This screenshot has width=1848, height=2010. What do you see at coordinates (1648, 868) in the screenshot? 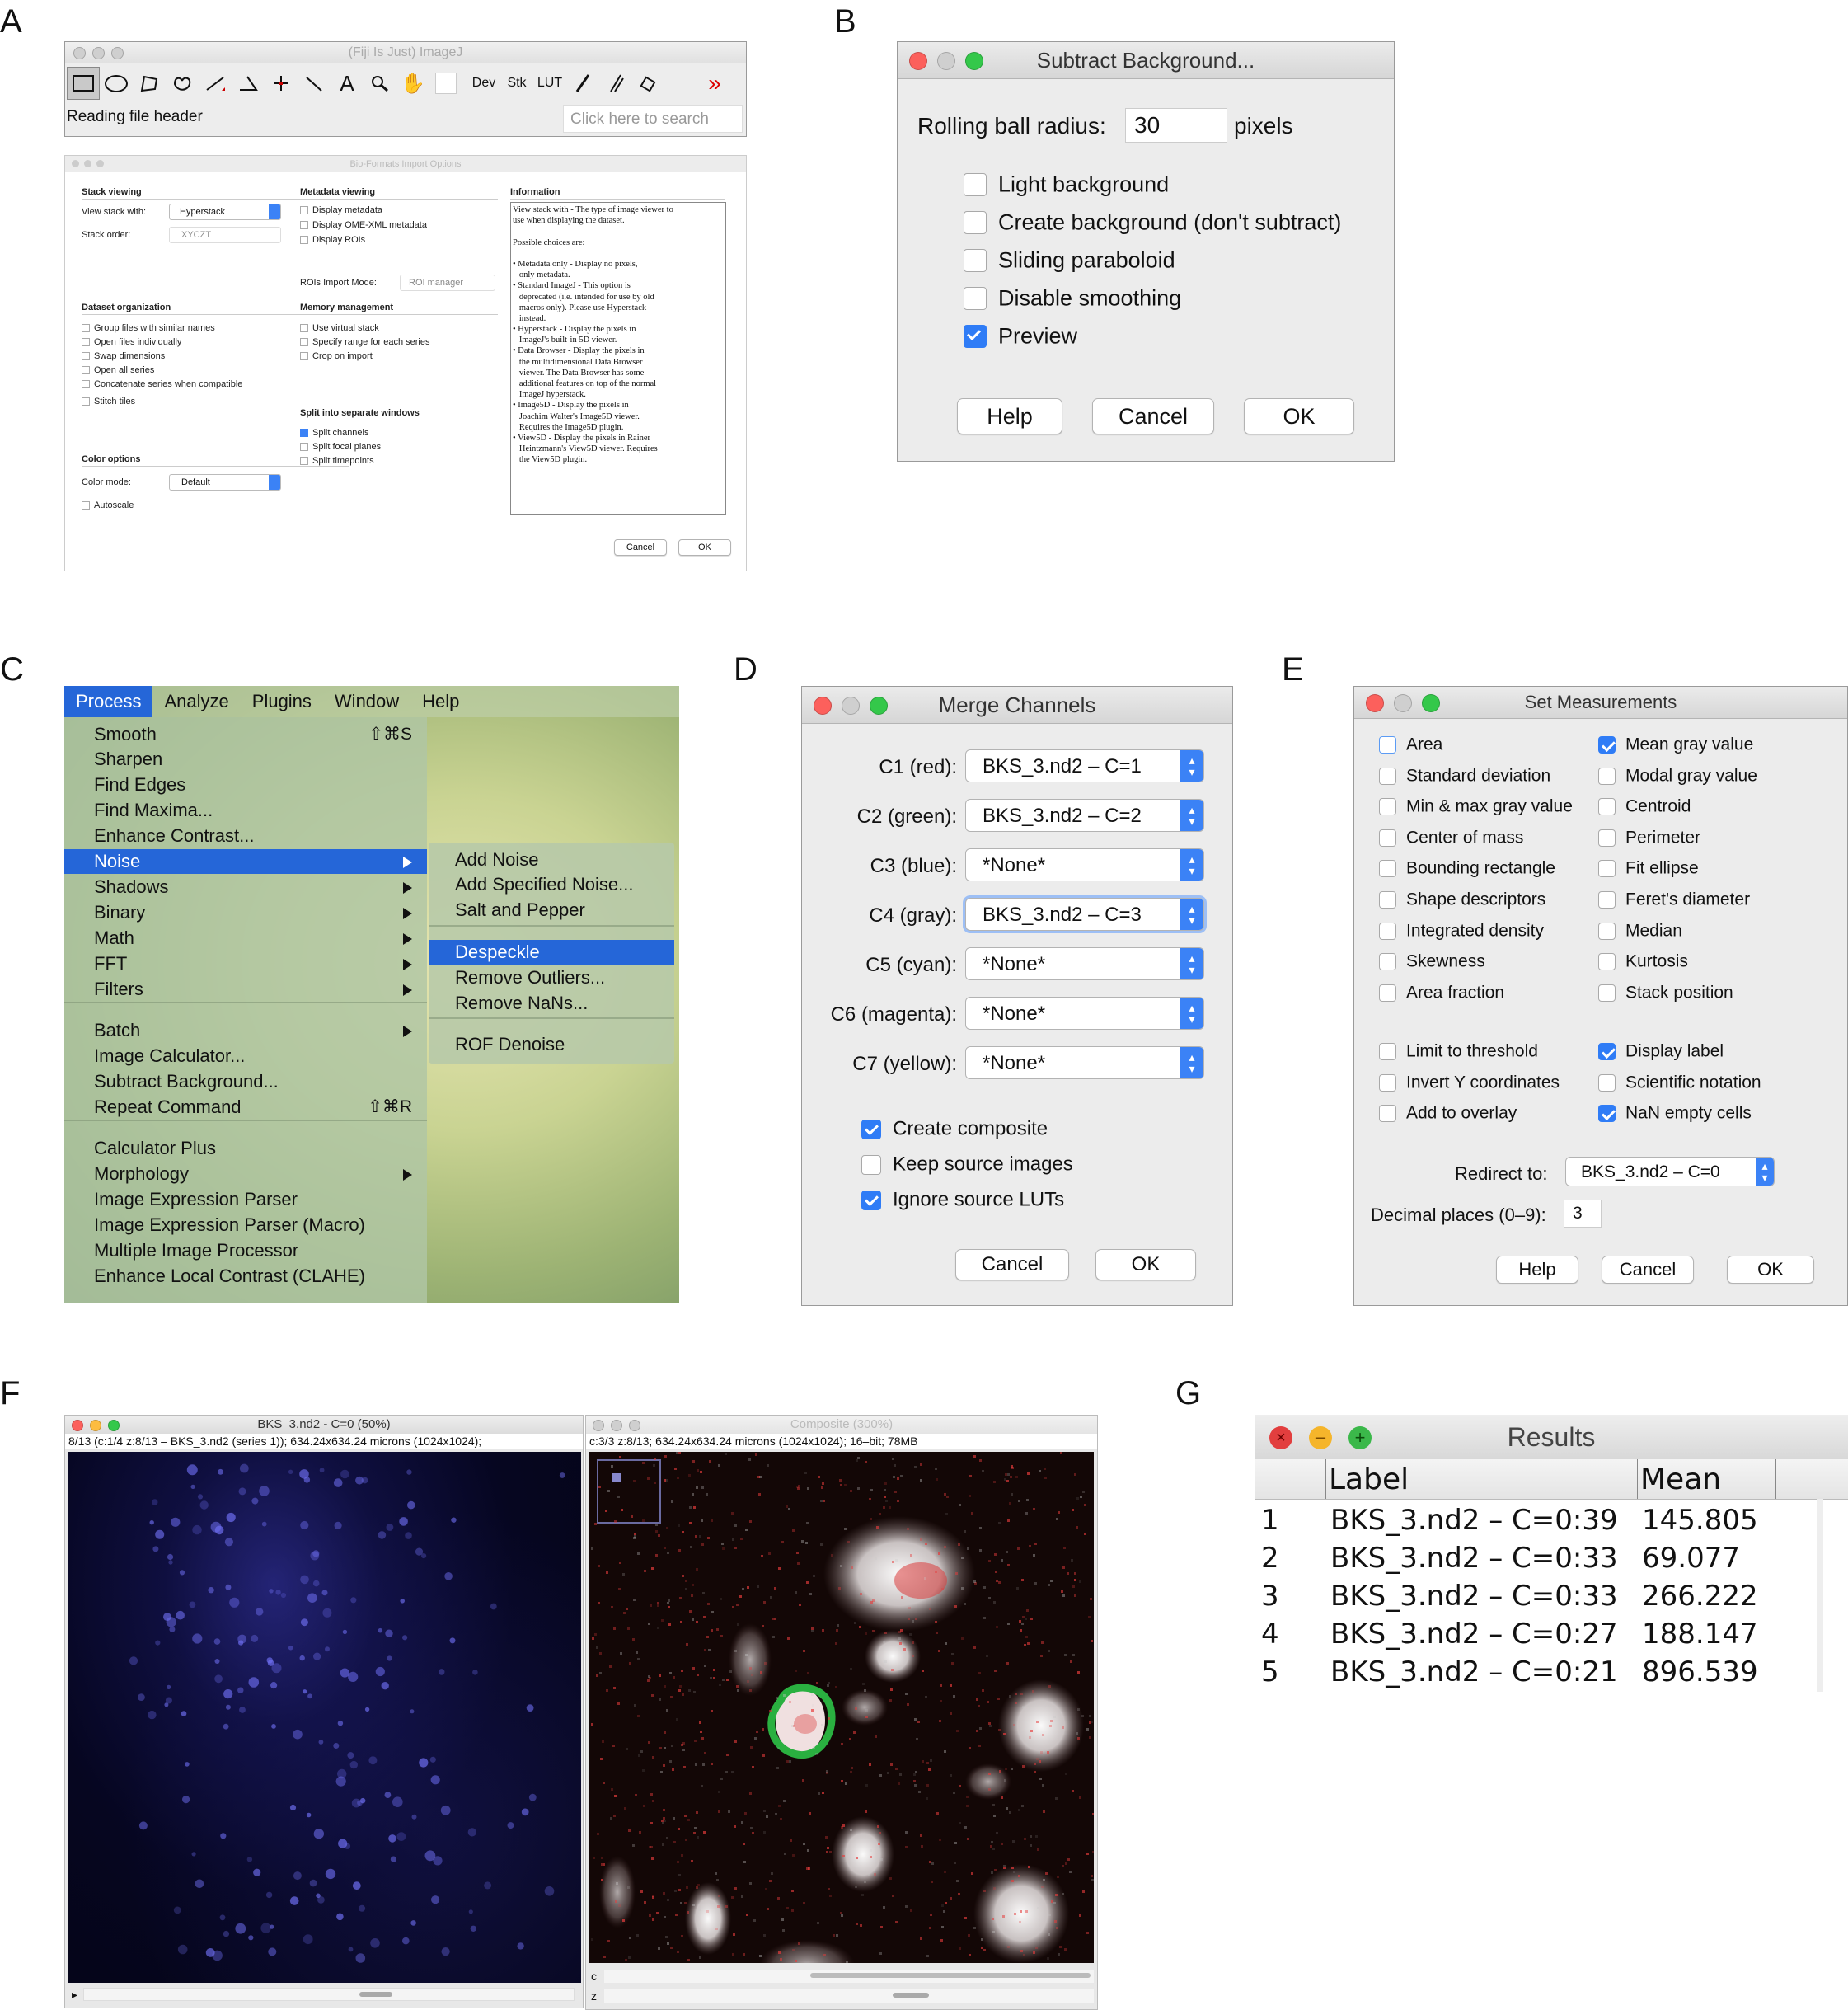
I see `measurement-option: Fit ellipse` at bounding box center [1648, 868].